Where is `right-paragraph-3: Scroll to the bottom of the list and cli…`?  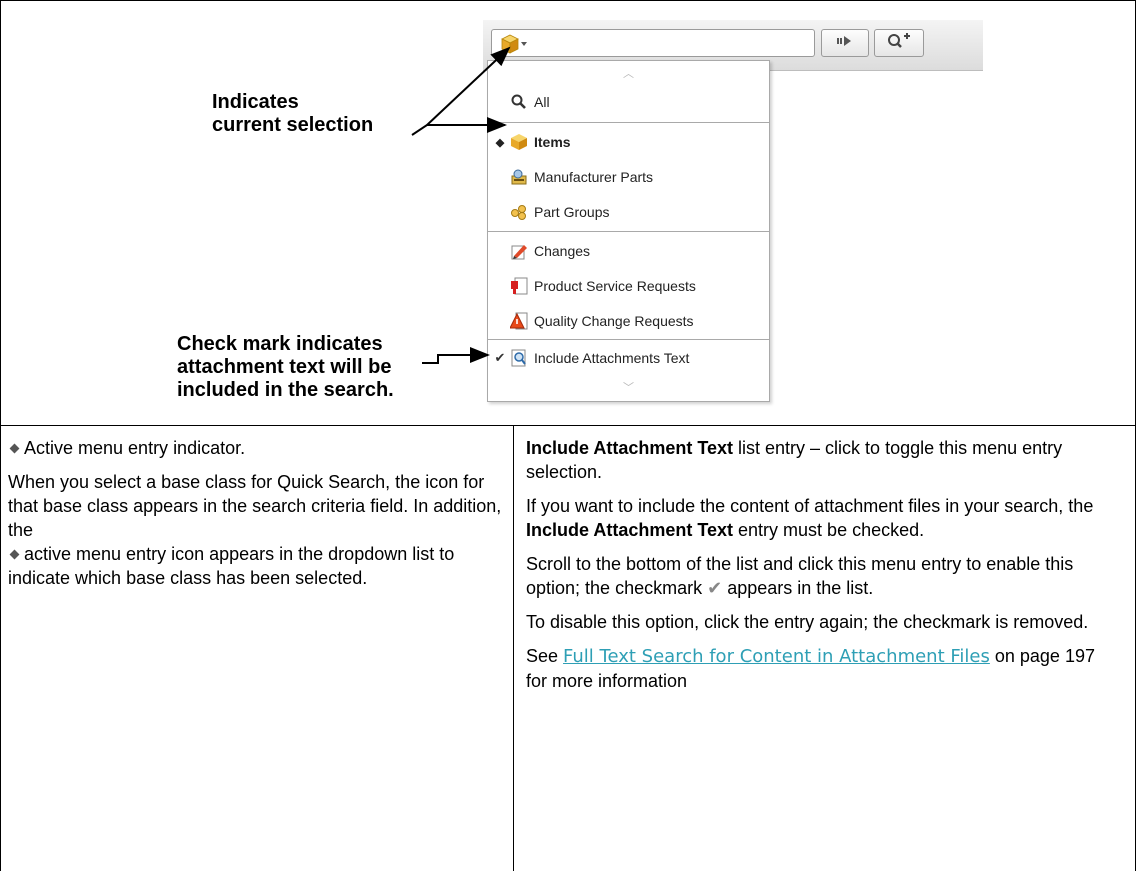
right-paragraph-3: Scroll to the bottom of the list and cli… is located at coordinates (800, 576).